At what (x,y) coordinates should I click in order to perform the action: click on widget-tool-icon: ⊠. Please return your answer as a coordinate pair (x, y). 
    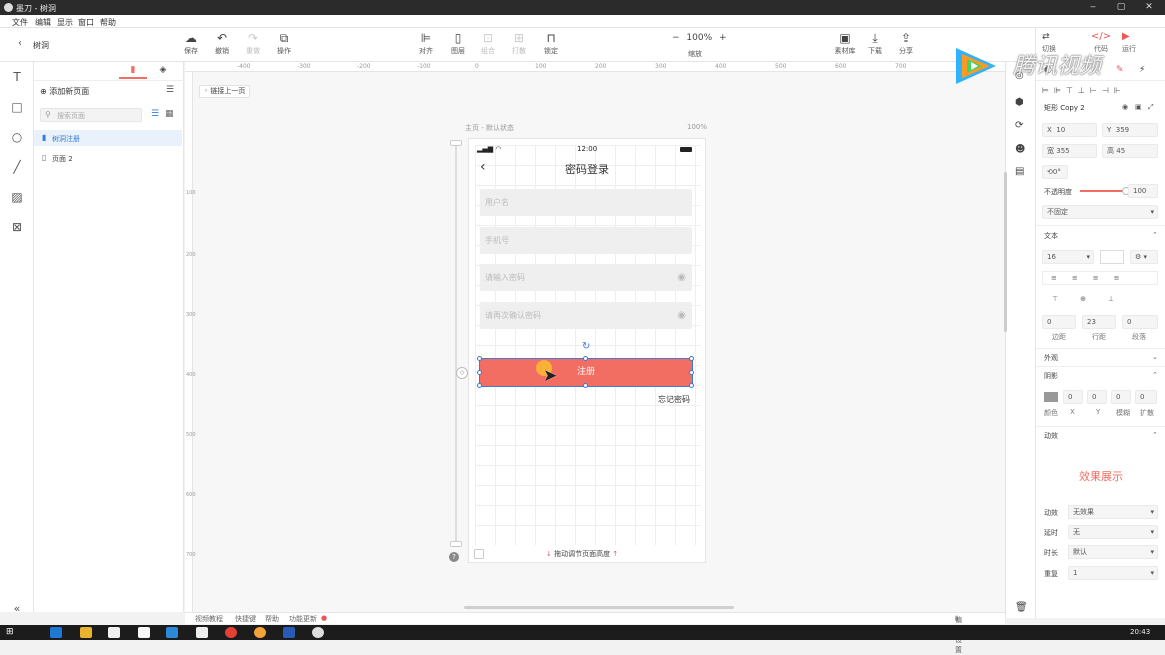
    Looking at the image, I should click on (17, 227).